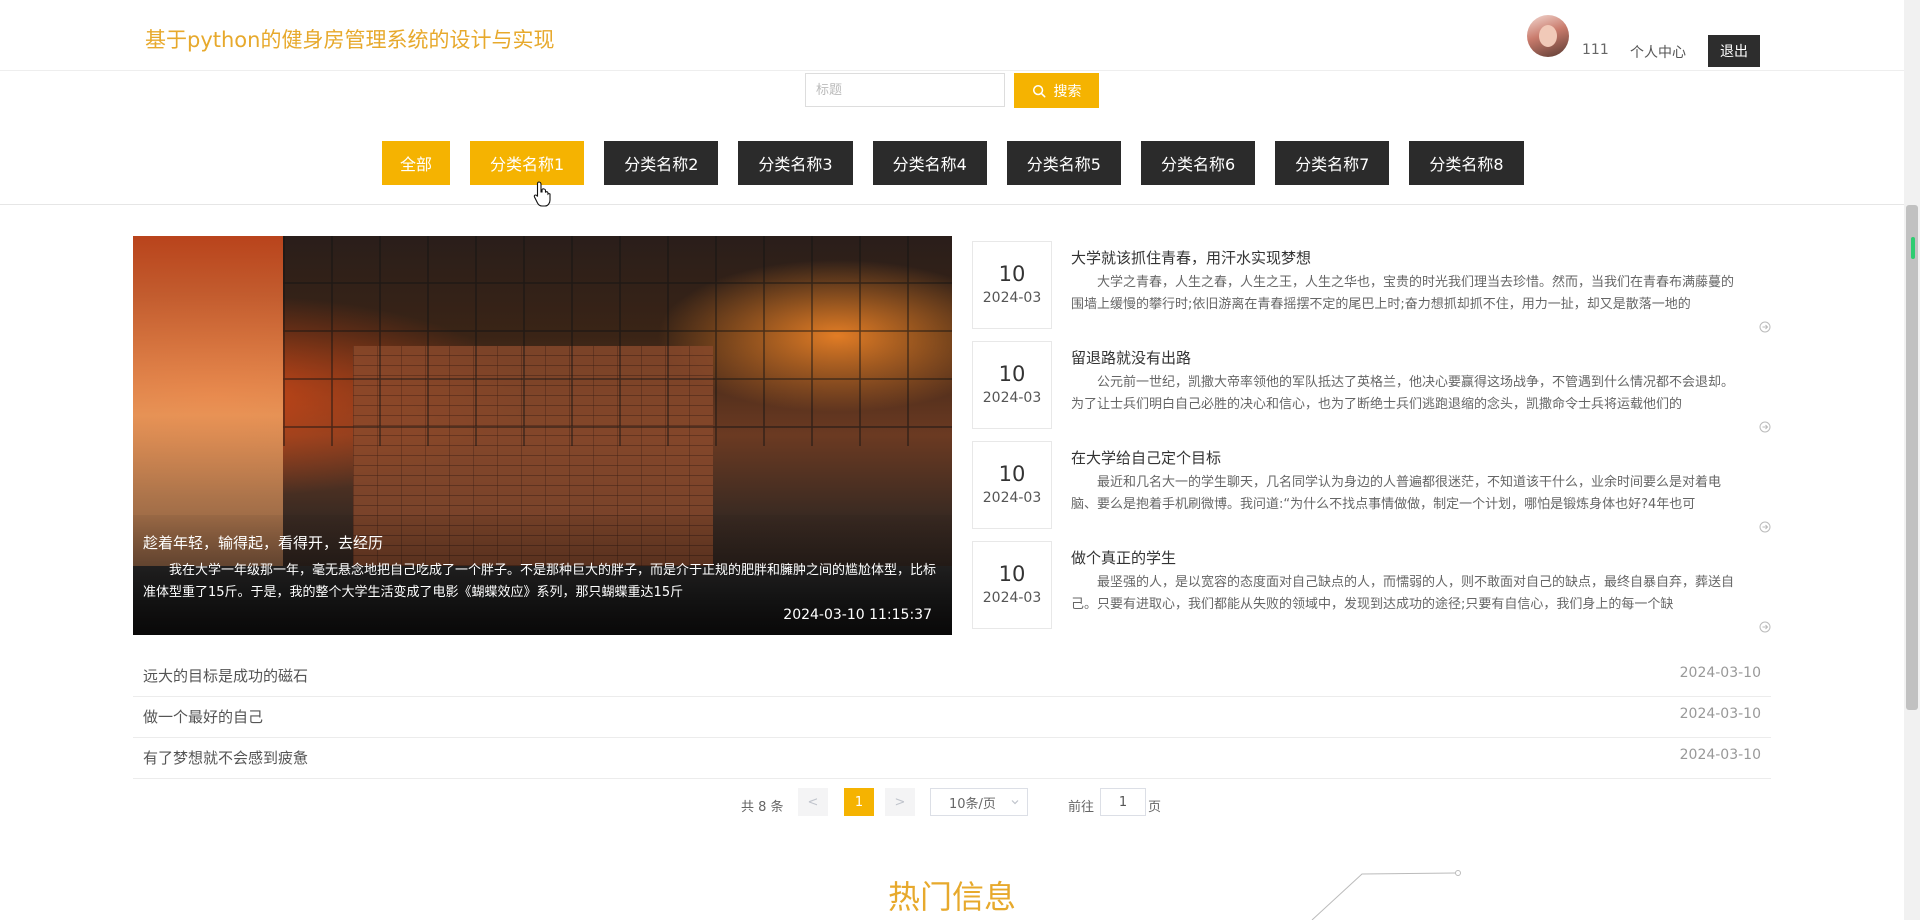 This screenshot has height=920, width=1920. Describe the element at coordinates (1332, 163) in the screenshot. I see `category-tab-7: 分类名称7` at that location.